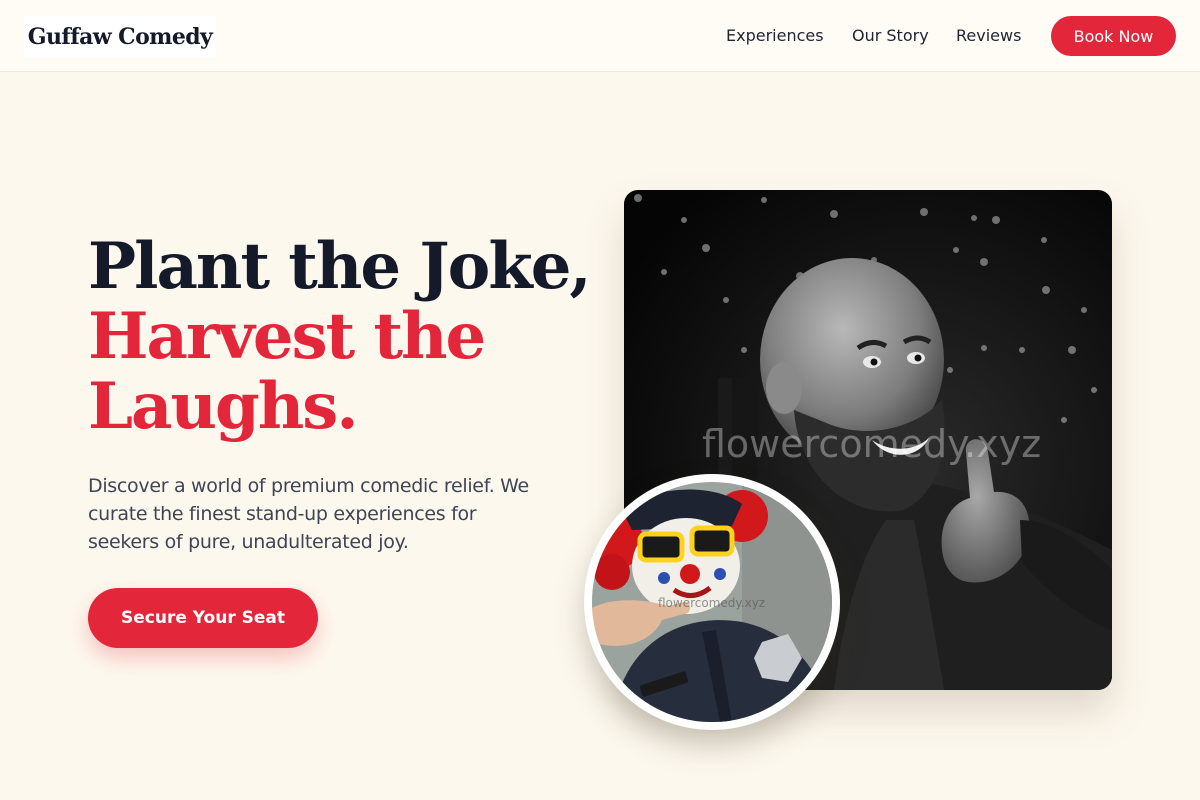 This screenshot has height=800, width=1200. I want to click on clown-photo-frame: flowercomedy.xyz, so click(712, 602).